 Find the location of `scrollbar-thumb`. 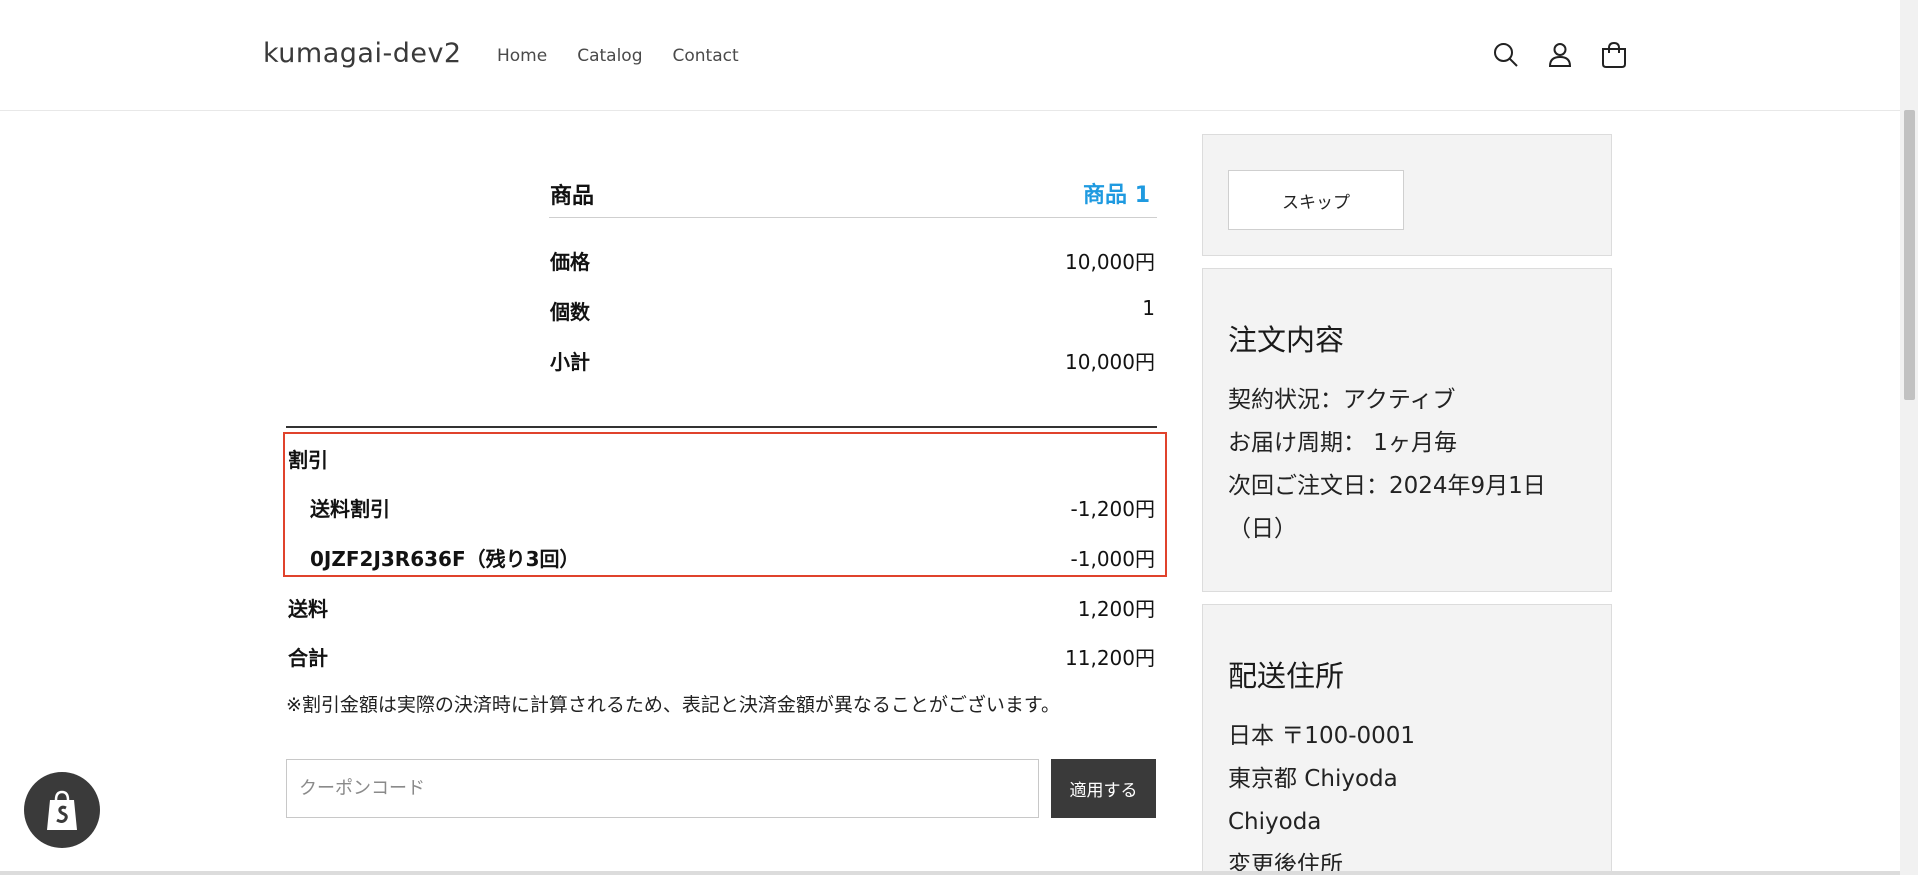

scrollbar-thumb is located at coordinates (1909, 255).